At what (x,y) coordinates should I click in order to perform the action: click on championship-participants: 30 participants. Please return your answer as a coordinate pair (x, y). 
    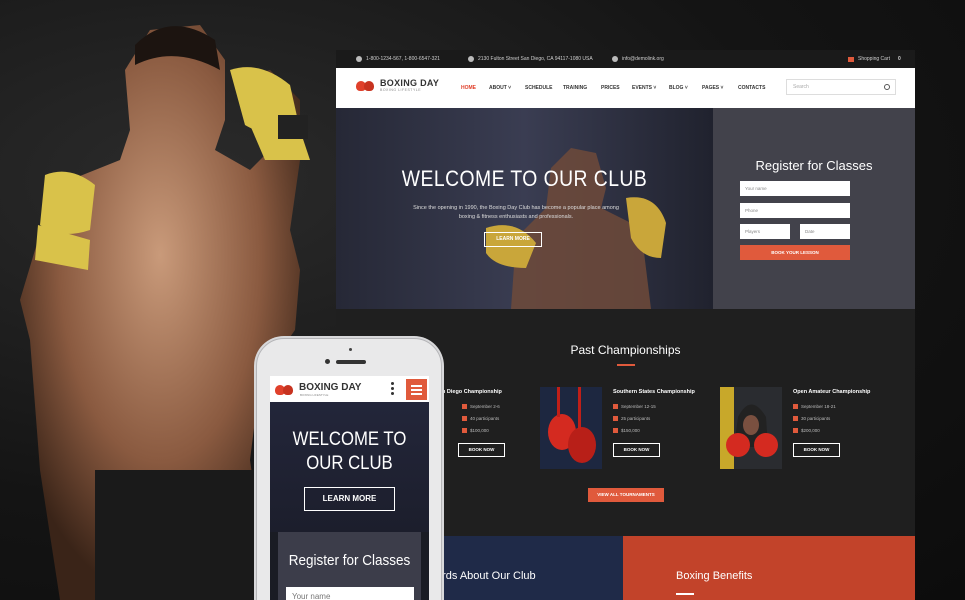
    Looking at the image, I should click on (811, 418).